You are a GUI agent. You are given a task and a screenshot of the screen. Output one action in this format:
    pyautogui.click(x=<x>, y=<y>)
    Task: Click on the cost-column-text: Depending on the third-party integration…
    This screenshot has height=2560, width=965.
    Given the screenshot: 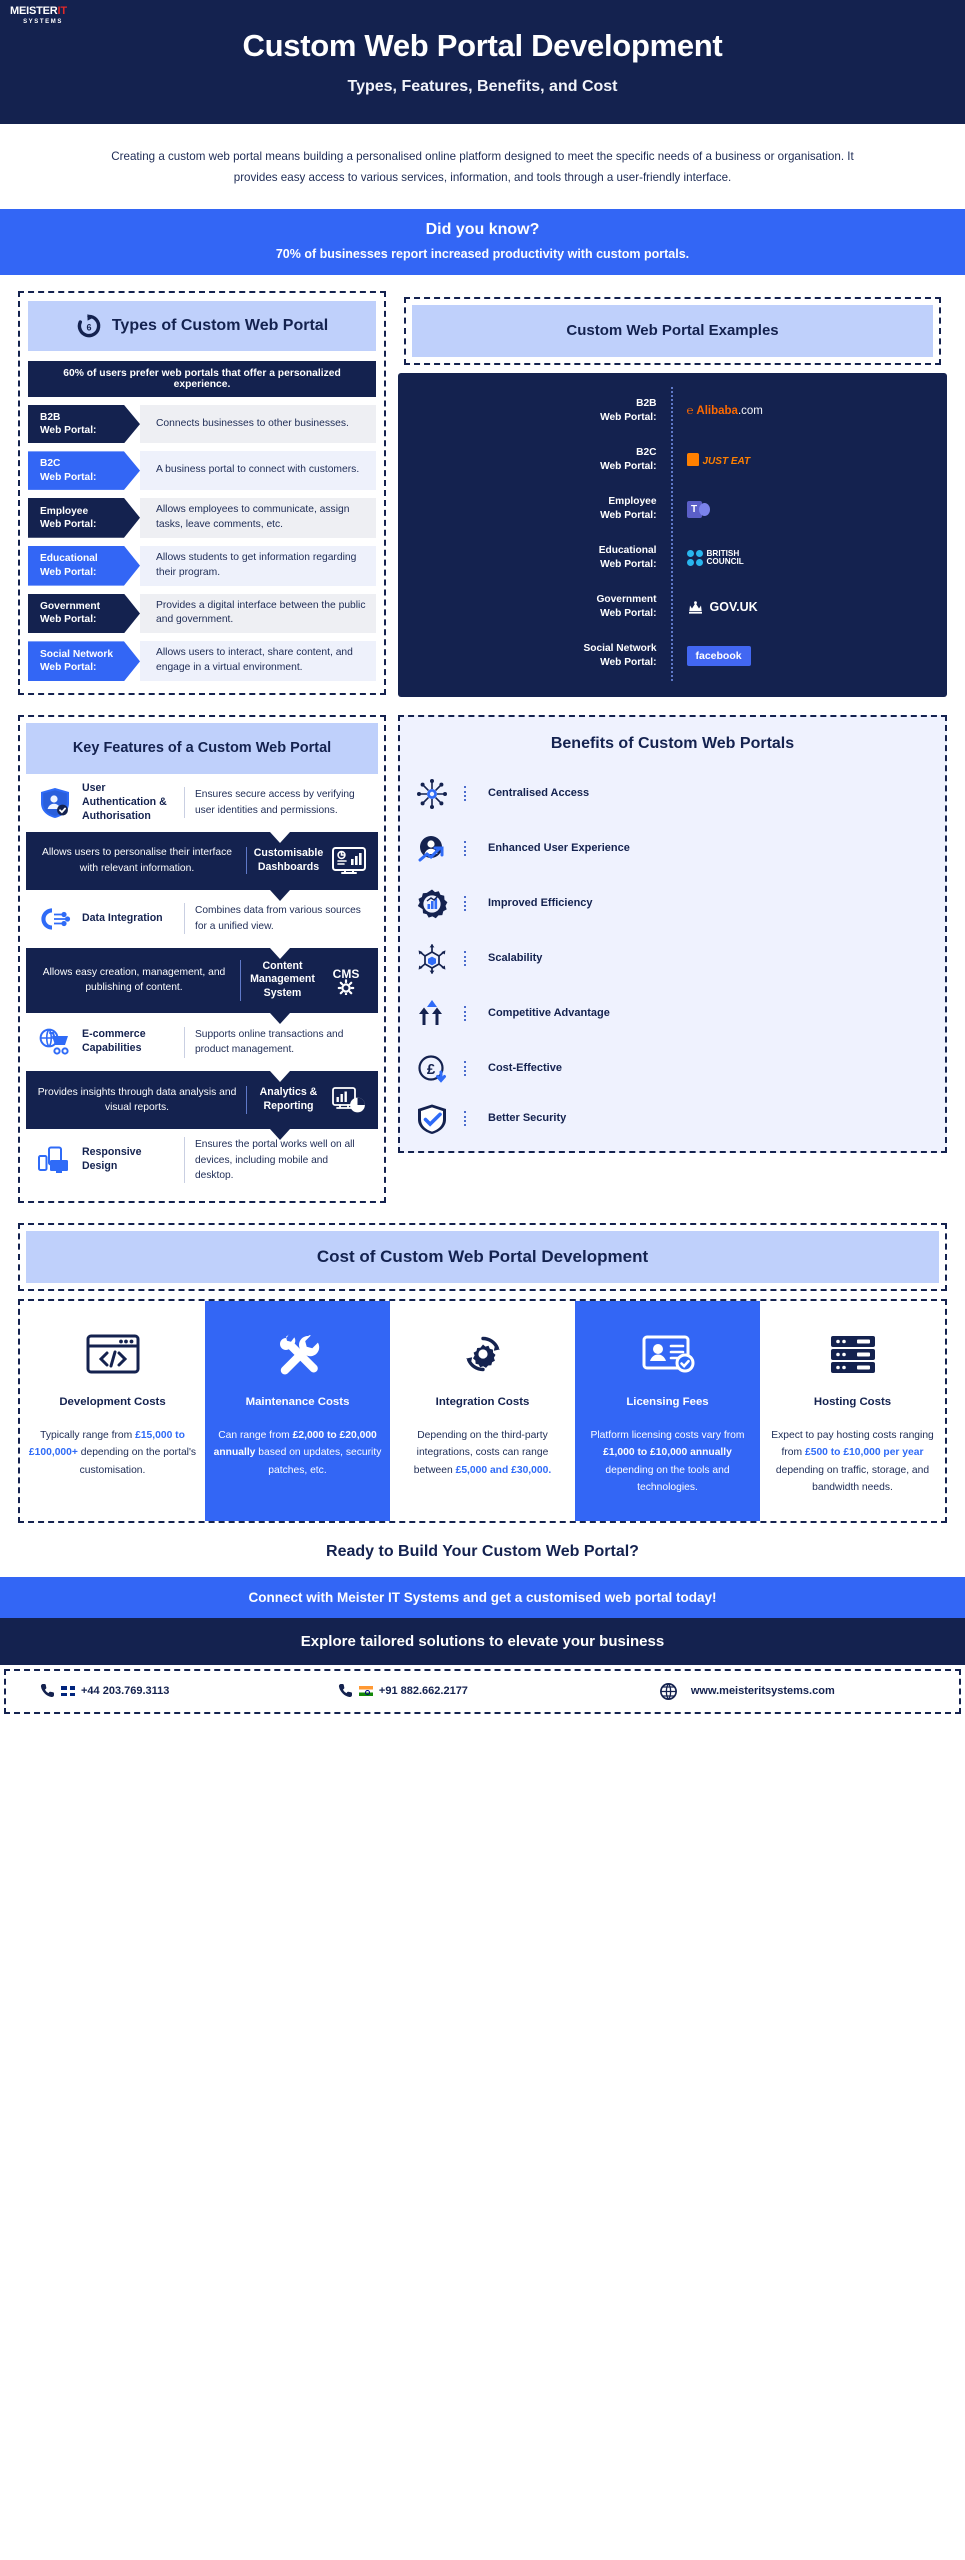 What is the action you would take?
    pyautogui.click(x=482, y=1452)
    